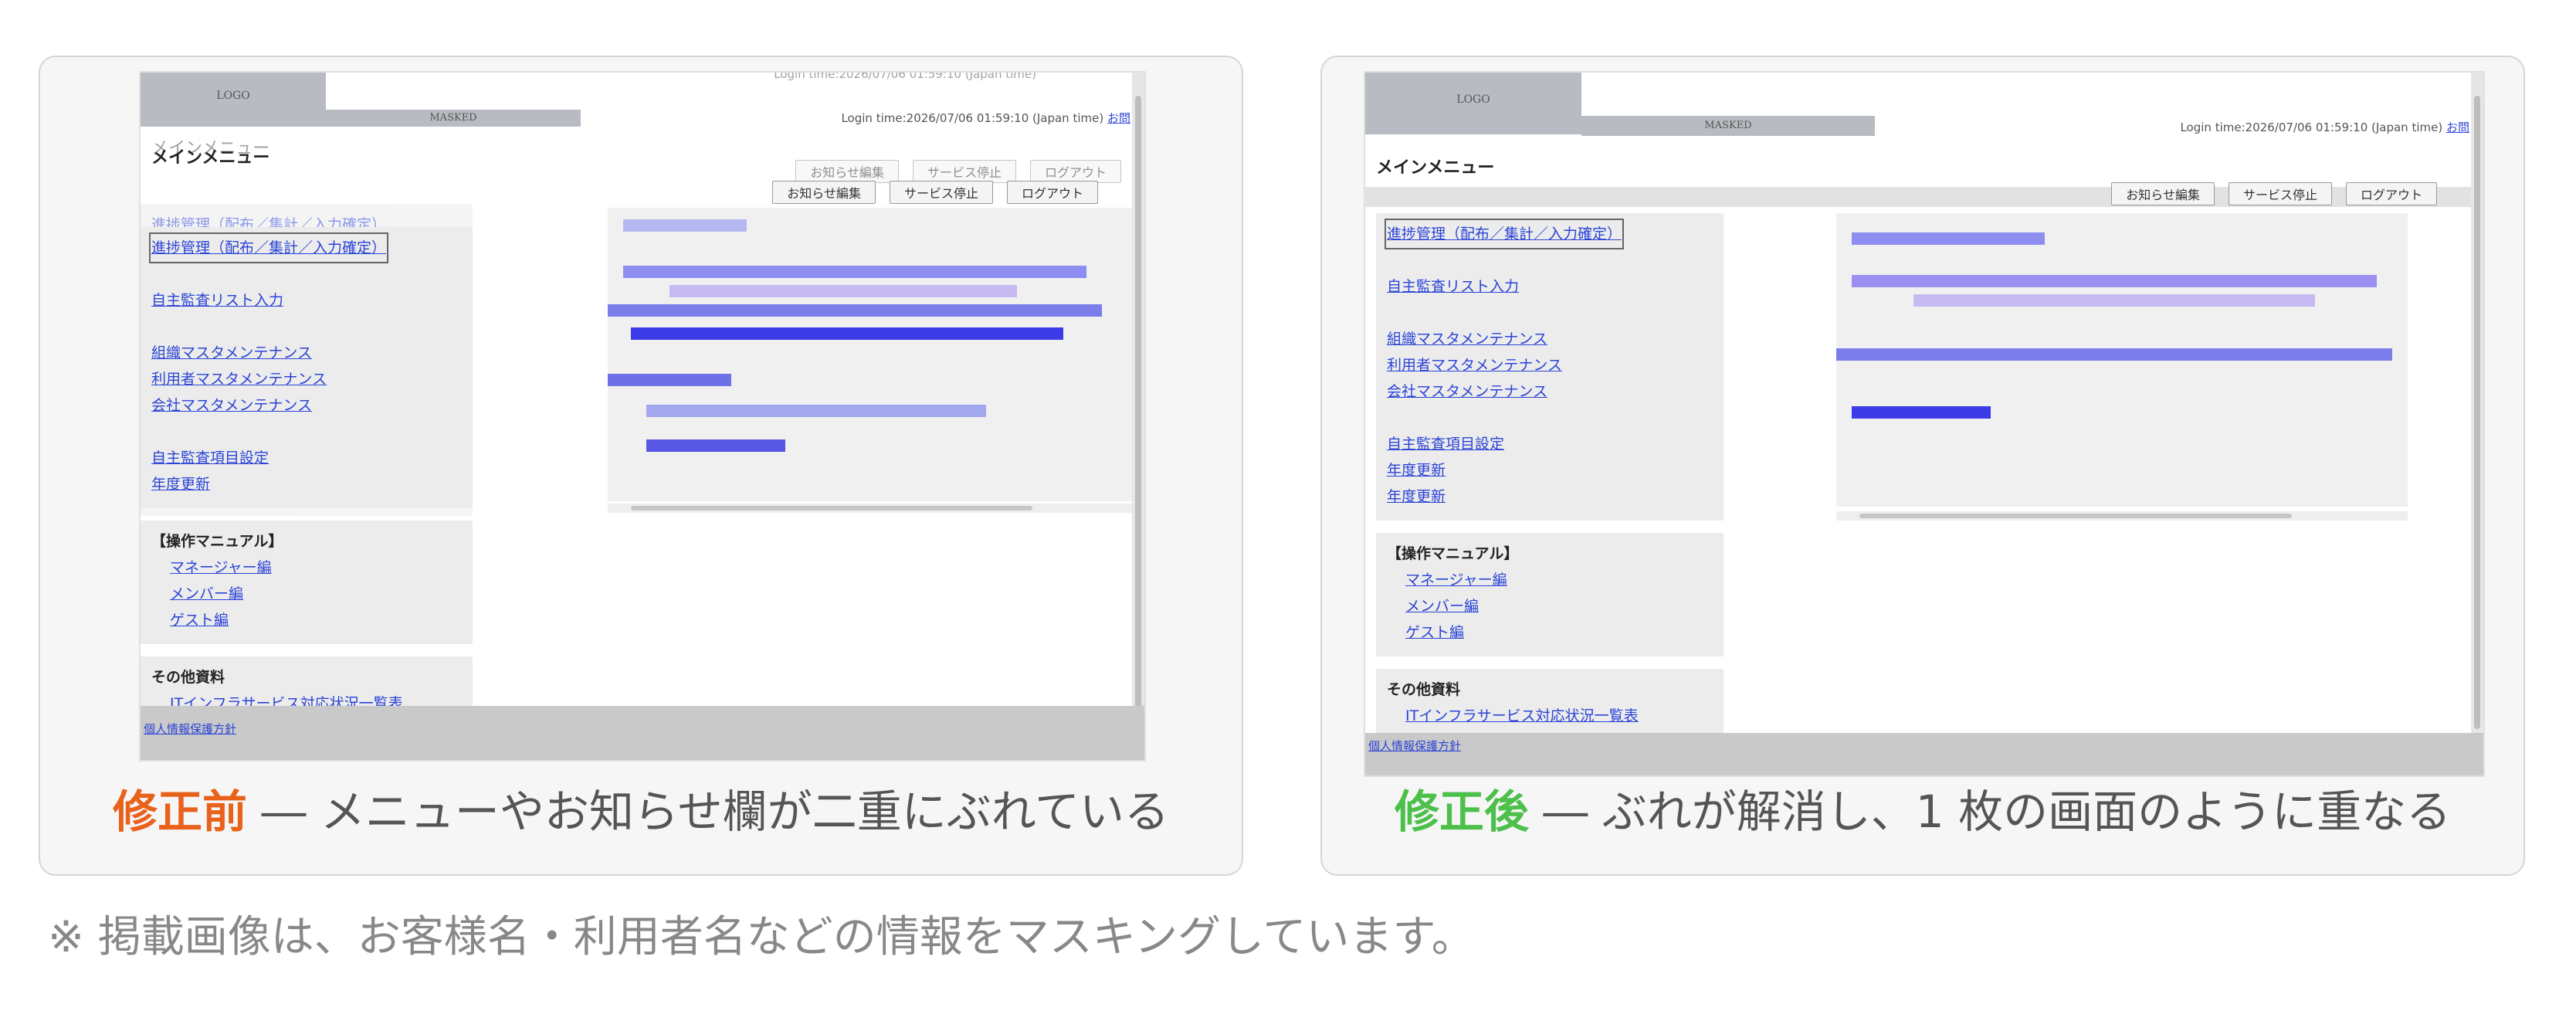  What do you see at coordinates (1550, 497) in the screenshot?
I see `menu-link-year-update-2: 年度更新` at bounding box center [1550, 497].